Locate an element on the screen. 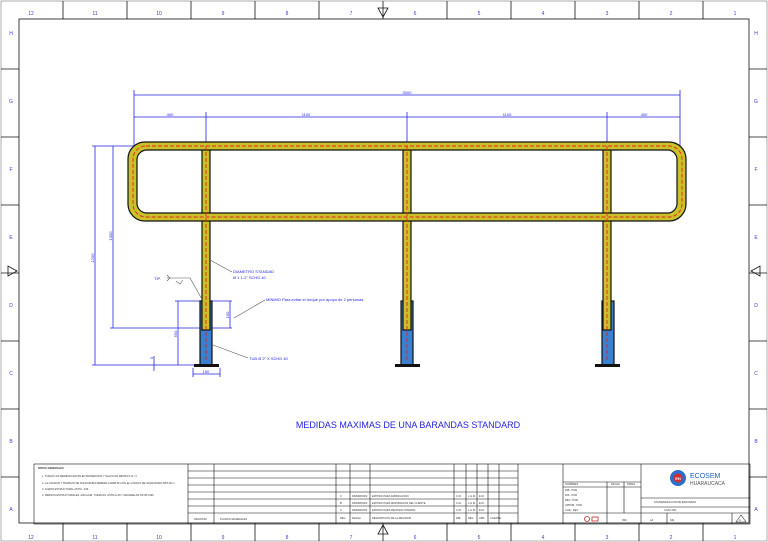  dim-total-height: 1200 is located at coordinates (92, 258).